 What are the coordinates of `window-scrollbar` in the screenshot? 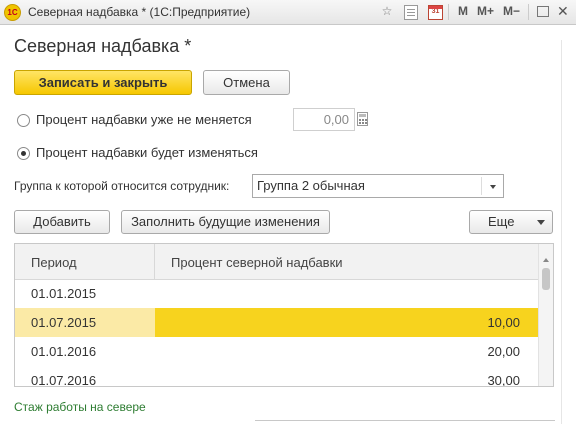 It's located at (561, 232).